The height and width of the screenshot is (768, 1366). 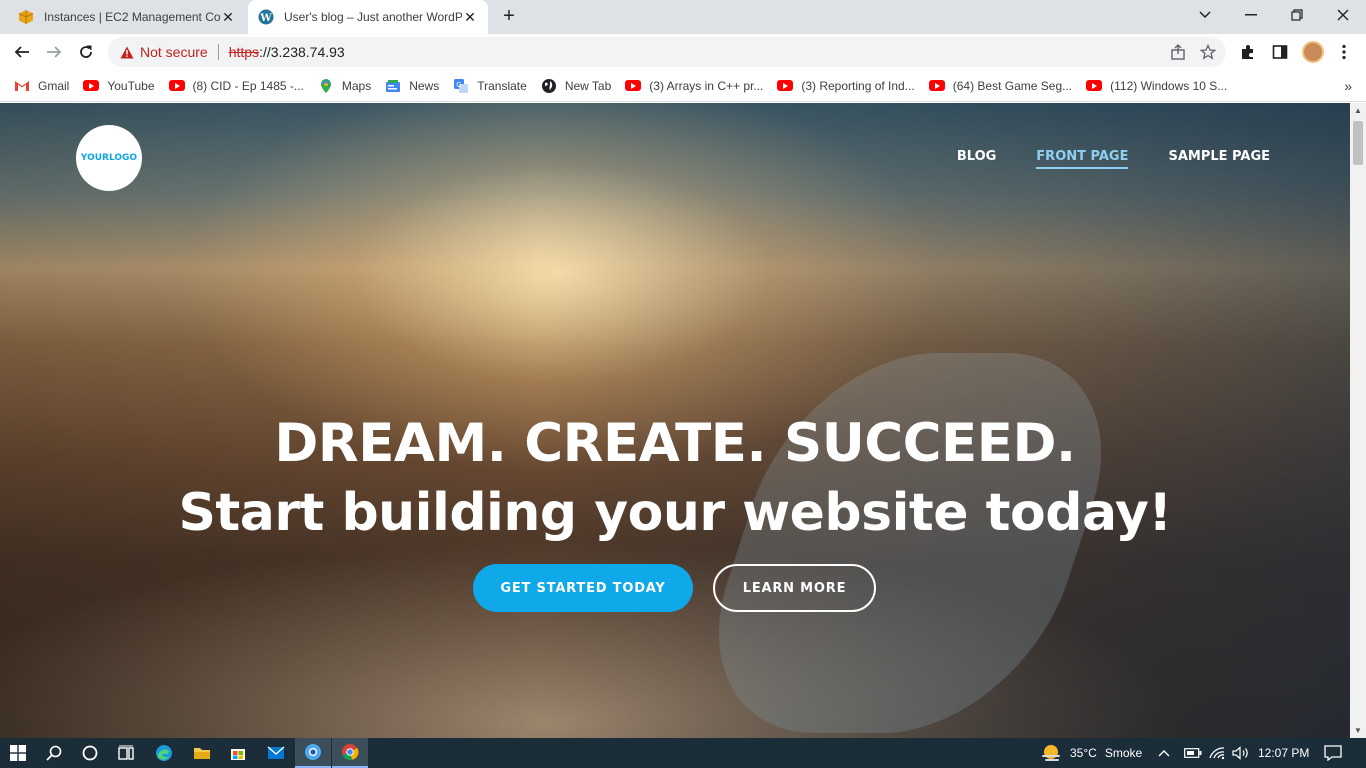 What do you see at coordinates (1343, 15) in the screenshot?
I see `close-window-button` at bounding box center [1343, 15].